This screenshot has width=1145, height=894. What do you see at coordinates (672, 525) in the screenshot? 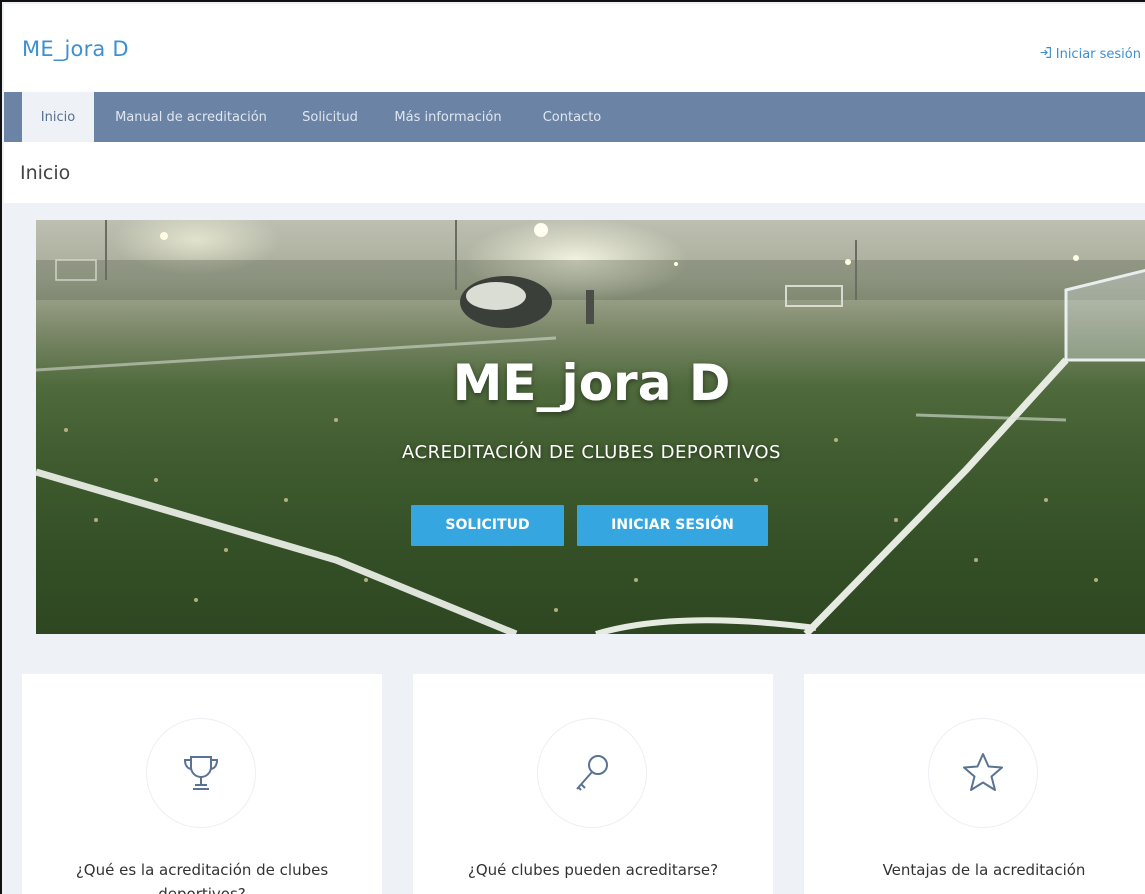
I see `iniciar-sesion-button: INICIAR SESIÓN` at bounding box center [672, 525].